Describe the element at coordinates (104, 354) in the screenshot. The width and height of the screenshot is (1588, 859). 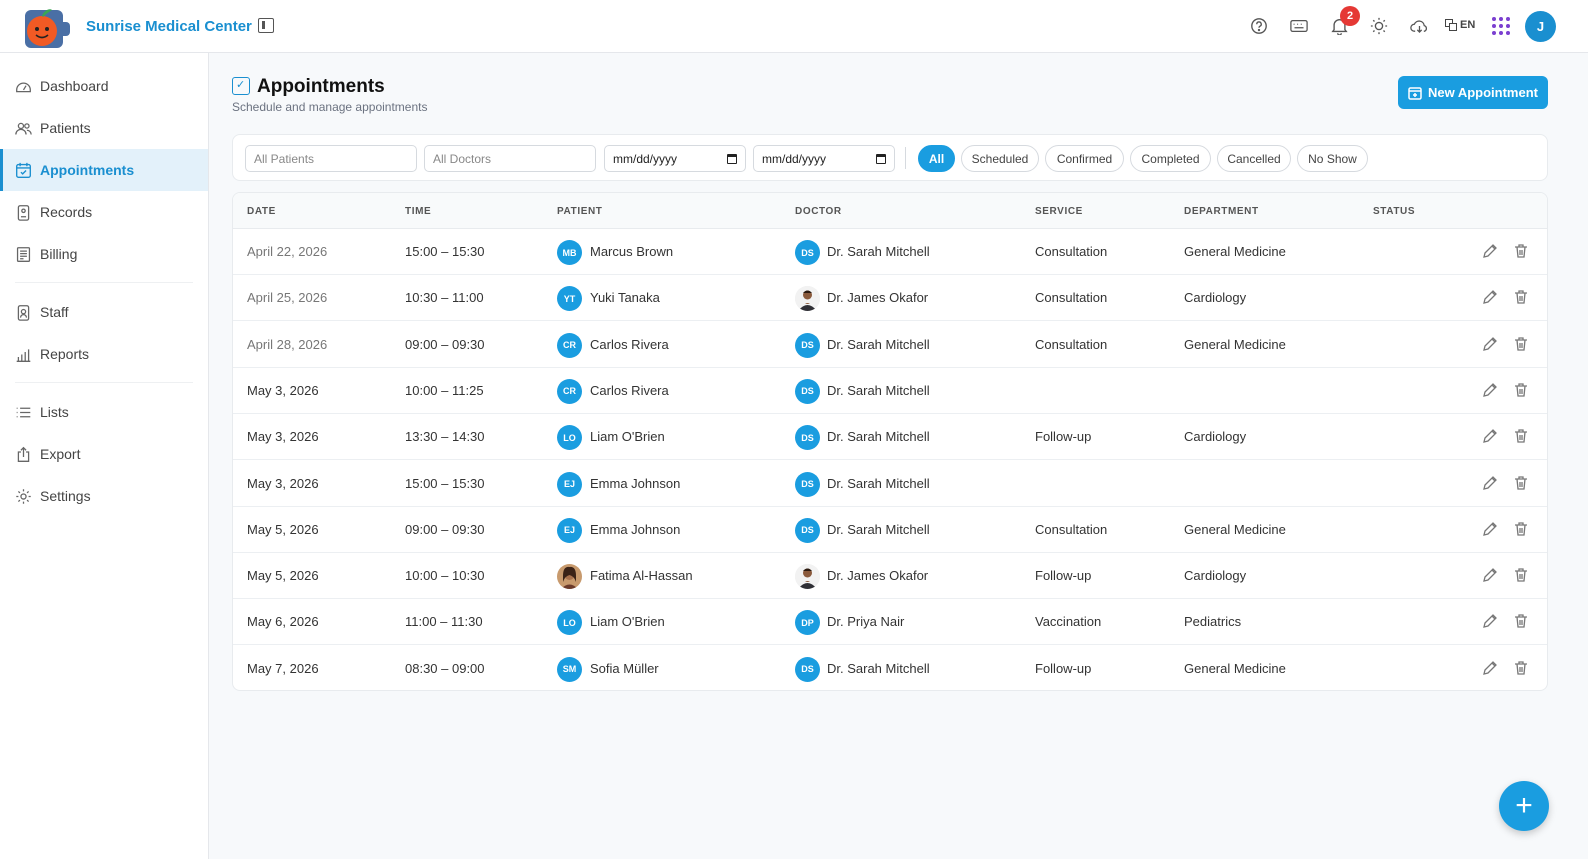
I see `sidebar-item-reports: Reports` at that location.